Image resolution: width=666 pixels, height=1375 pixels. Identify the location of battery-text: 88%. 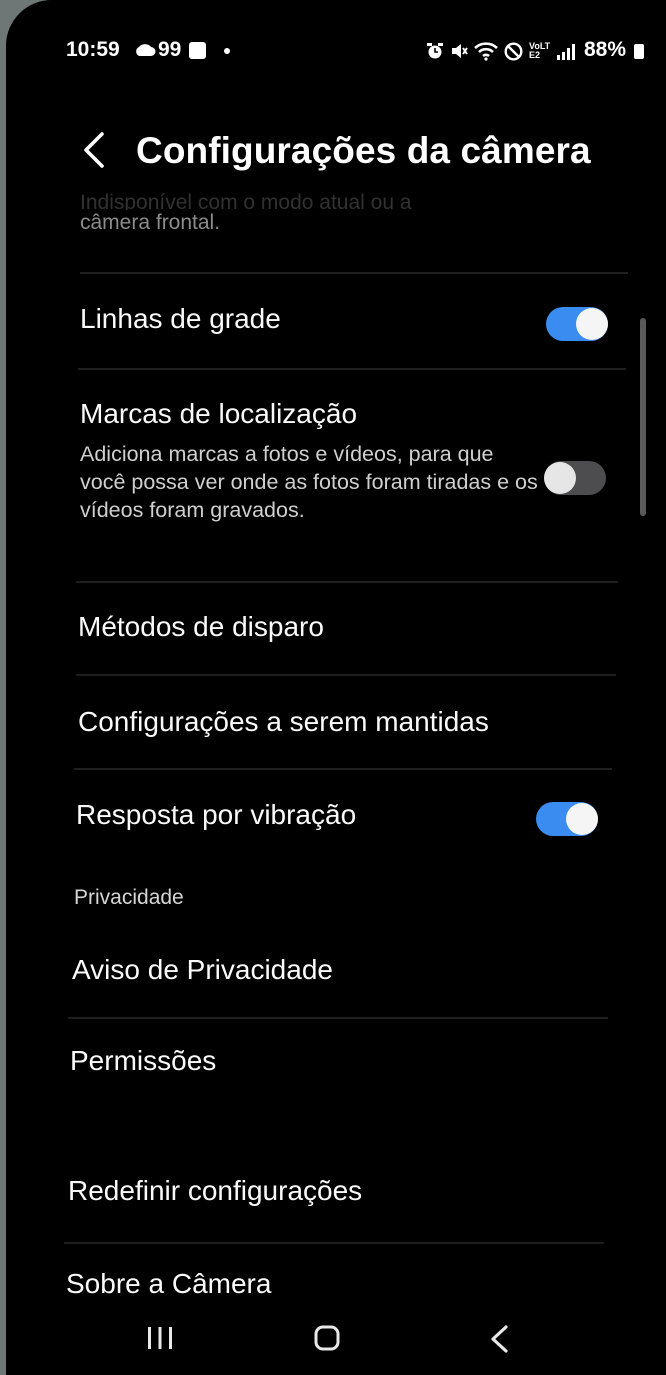
(605, 49).